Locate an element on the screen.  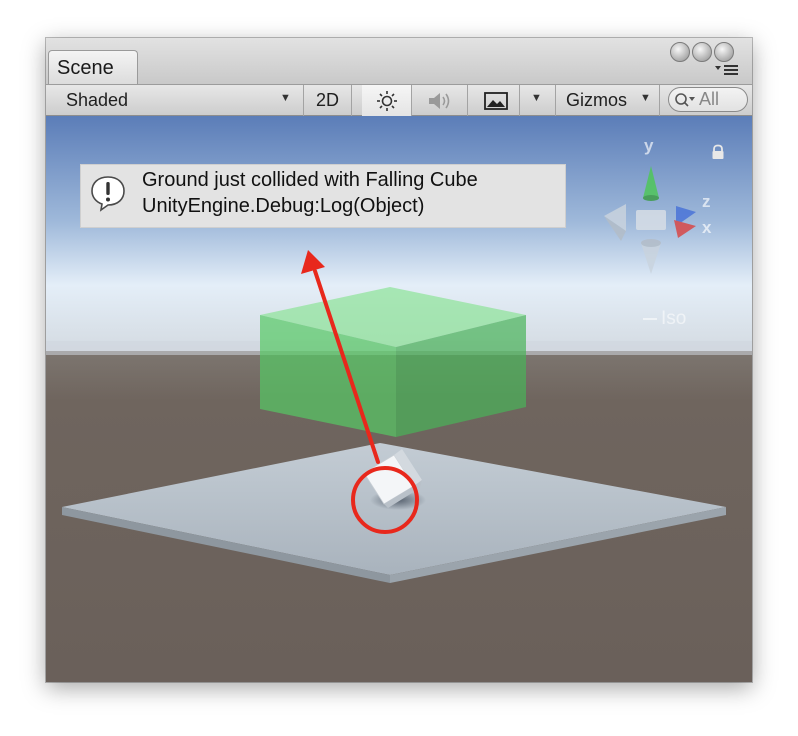
gizmo-axis-y: y is located at coordinates (649, 145).